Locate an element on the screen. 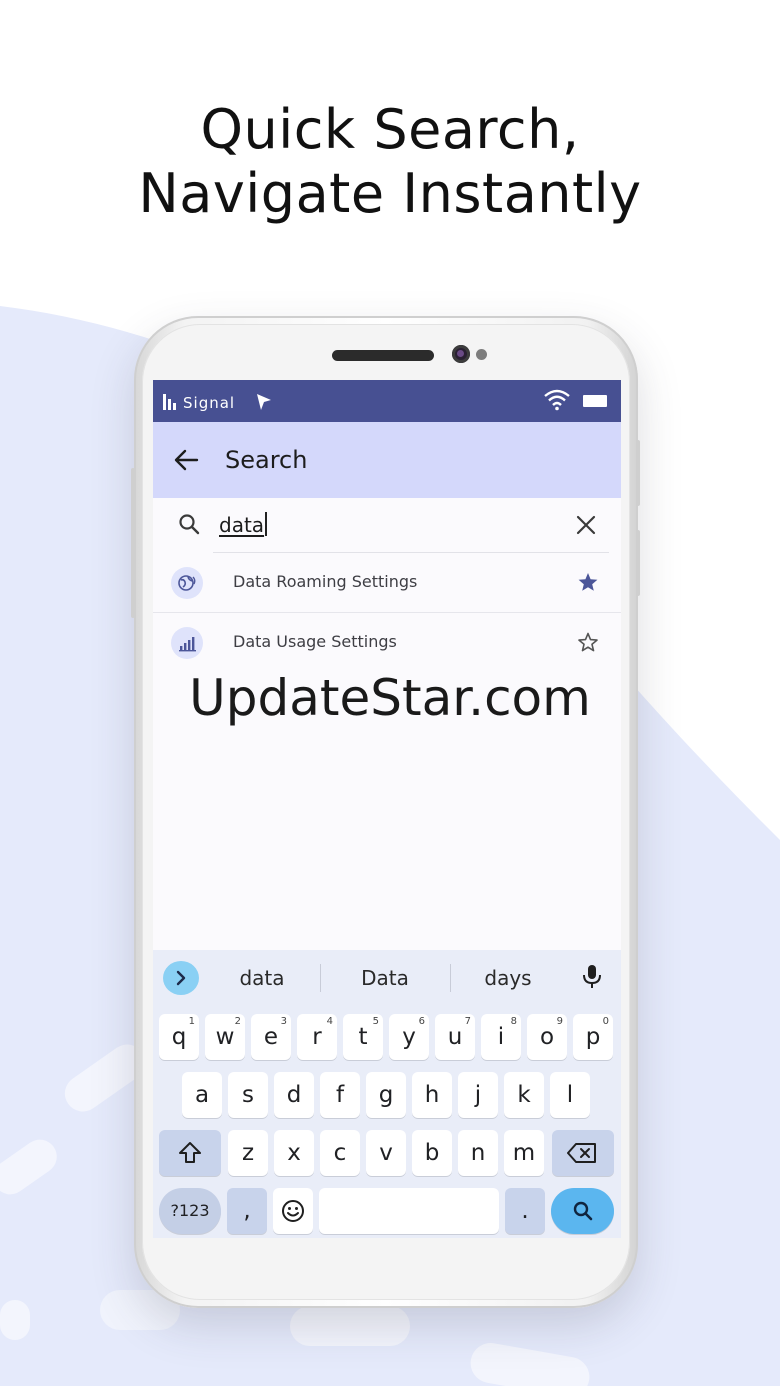 This screenshot has height=1386, width=780. key-number-hint: 6 is located at coordinates (421, 1021).